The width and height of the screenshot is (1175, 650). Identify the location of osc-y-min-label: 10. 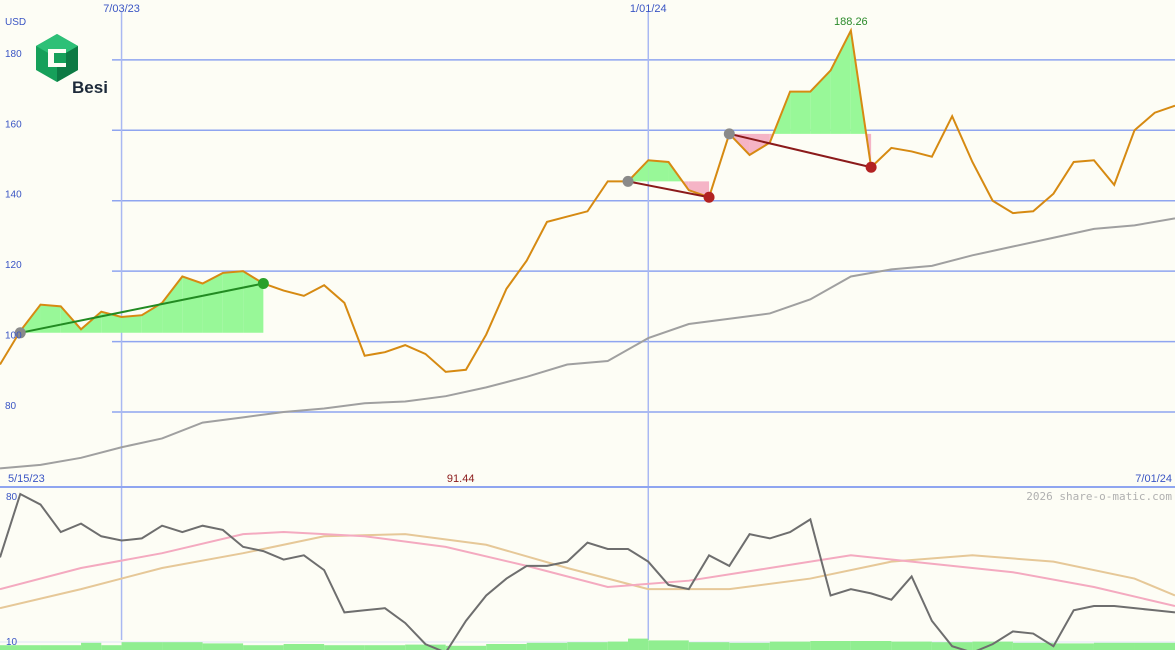
(12, 642).